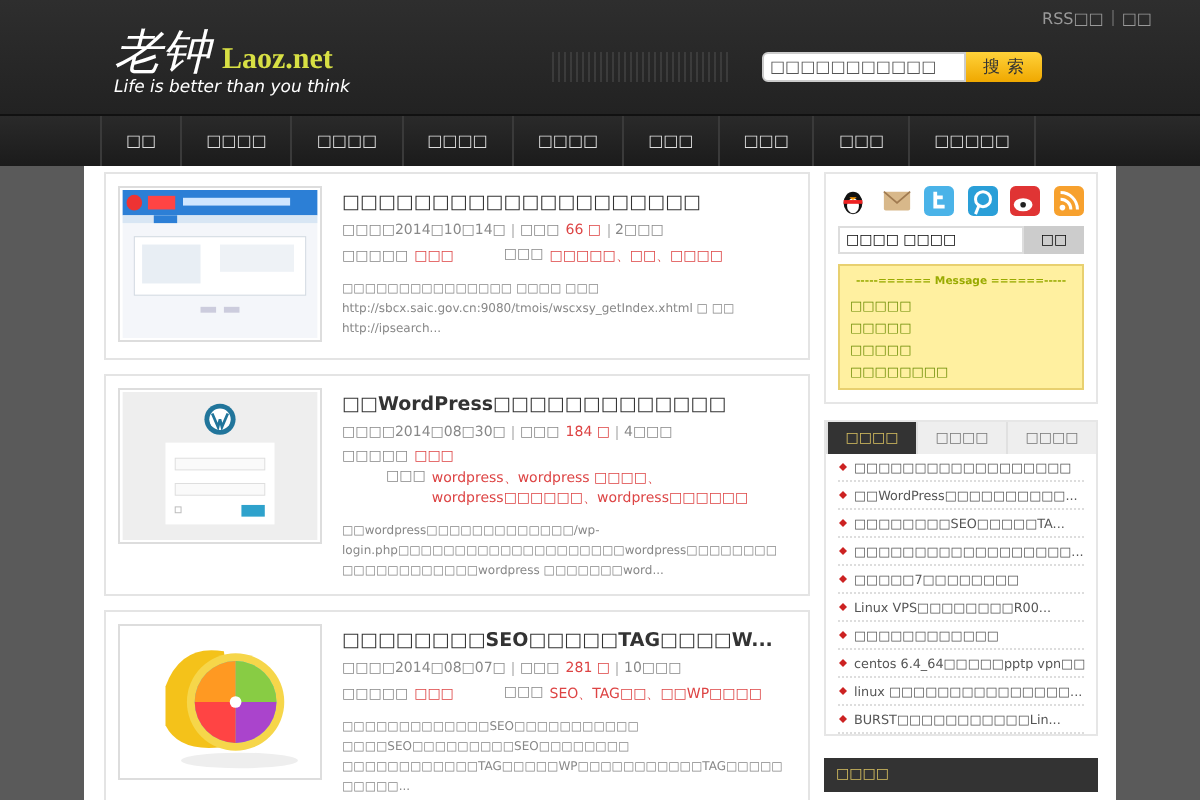 The height and width of the screenshot is (800, 1200). I want to click on top-link: RSS□□, so click(1073, 19).